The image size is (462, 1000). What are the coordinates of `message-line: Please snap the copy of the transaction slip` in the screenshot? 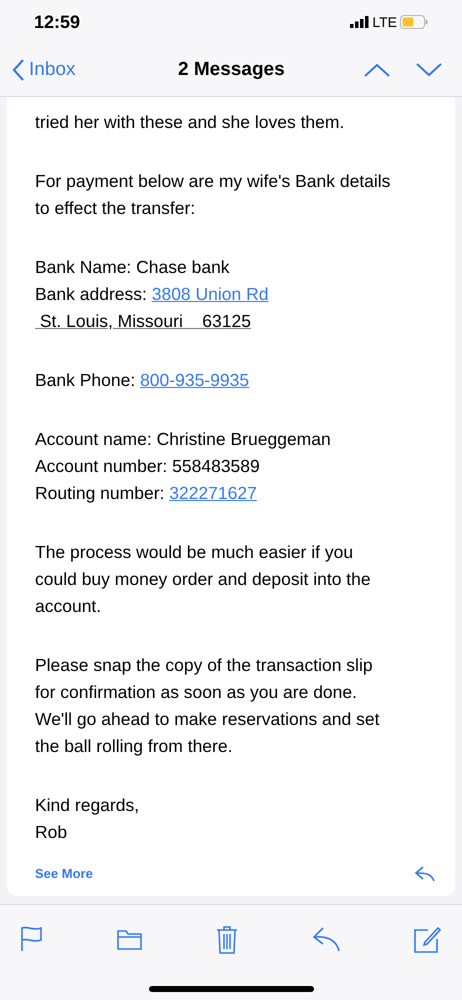 It's located at (204, 665).